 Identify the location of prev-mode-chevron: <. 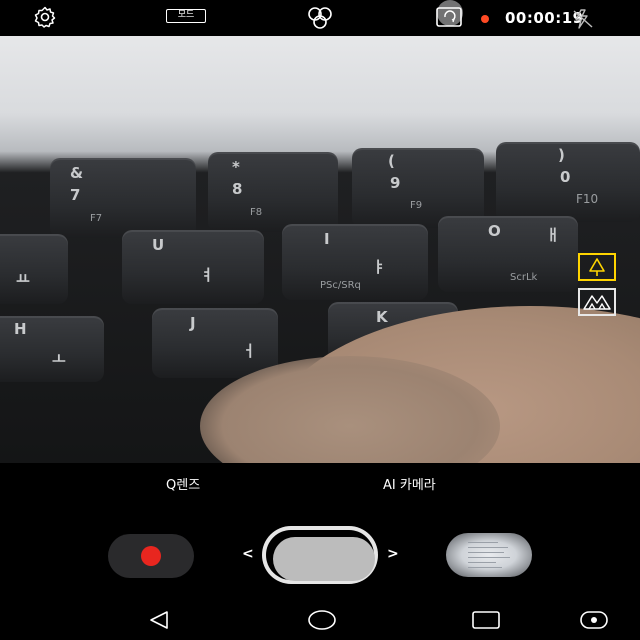
(248, 554).